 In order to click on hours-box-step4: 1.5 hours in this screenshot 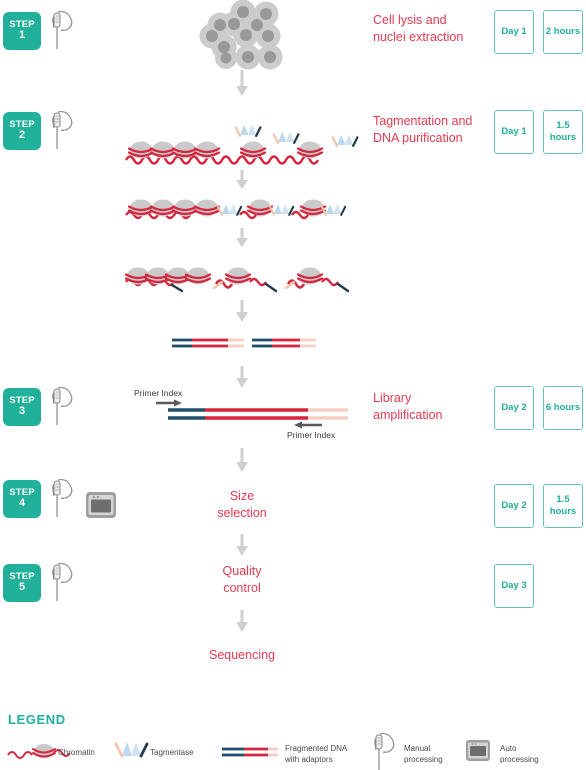, I will do `click(563, 506)`.